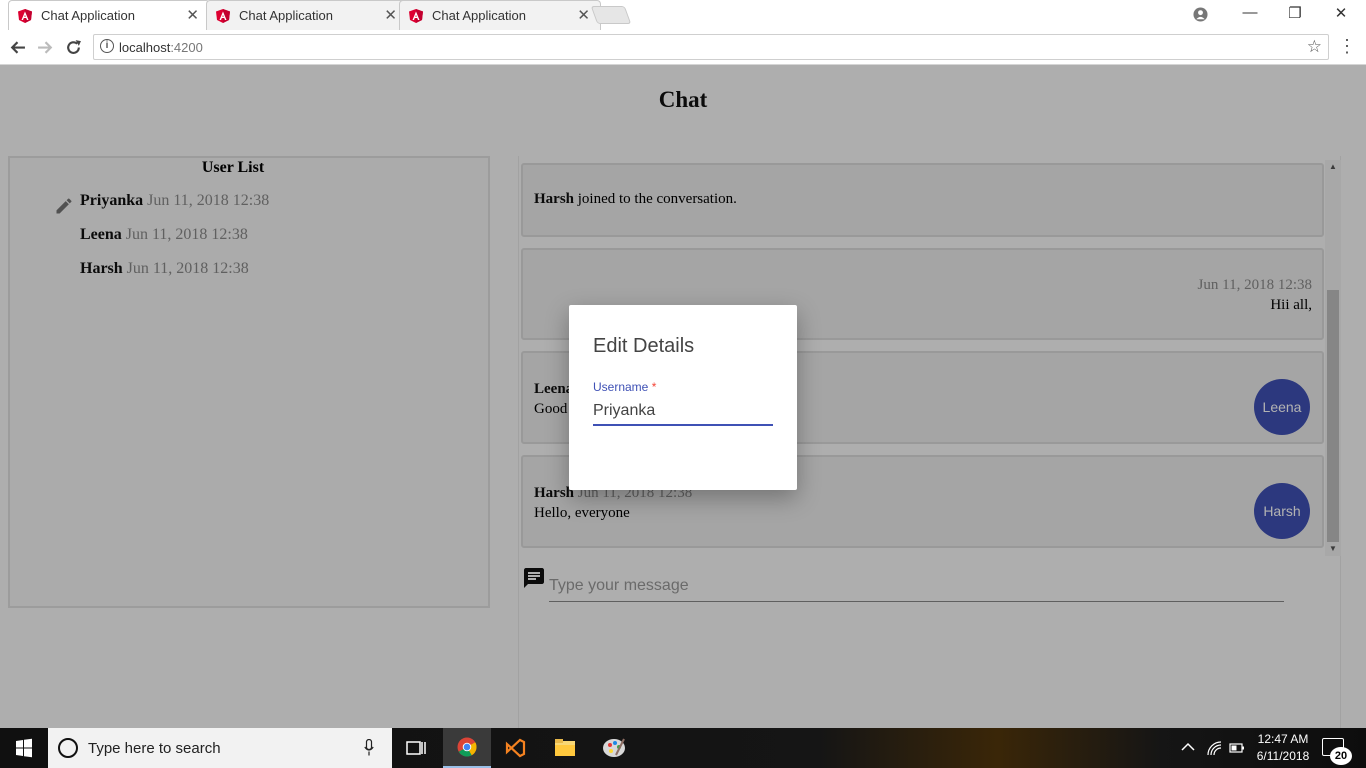 This screenshot has width=1366, height=768. Describe the element at coordinates (565, 748) in the screenshot. I see `file-explorer-icon` at that location.